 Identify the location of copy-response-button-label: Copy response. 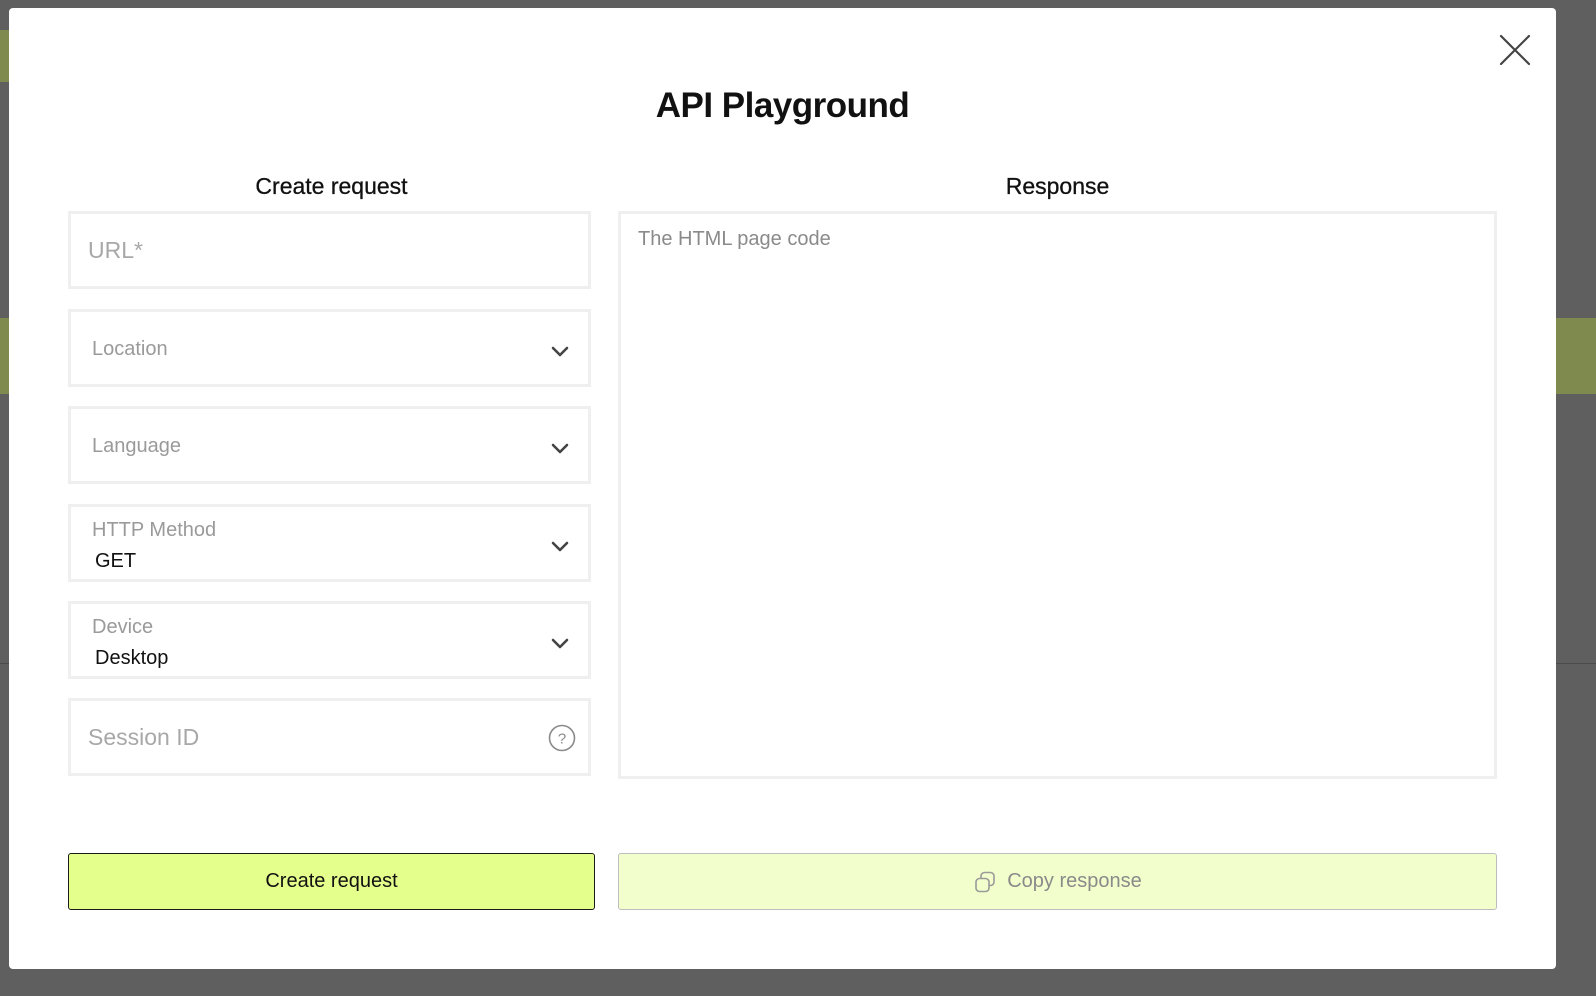
(1074, 881).